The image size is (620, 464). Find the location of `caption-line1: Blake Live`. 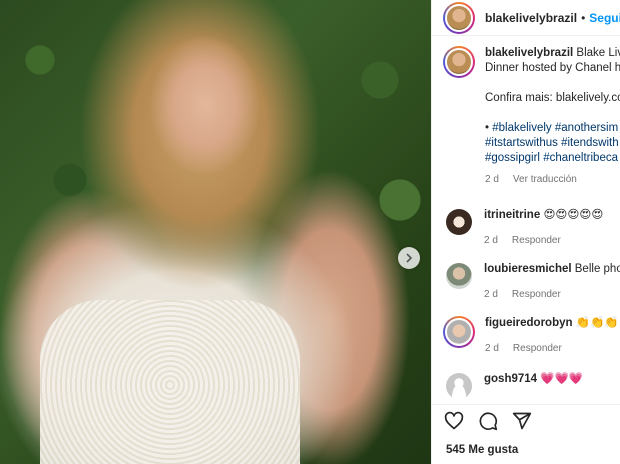

caption-line1: Blake Live is located at coordinates (598, 53).